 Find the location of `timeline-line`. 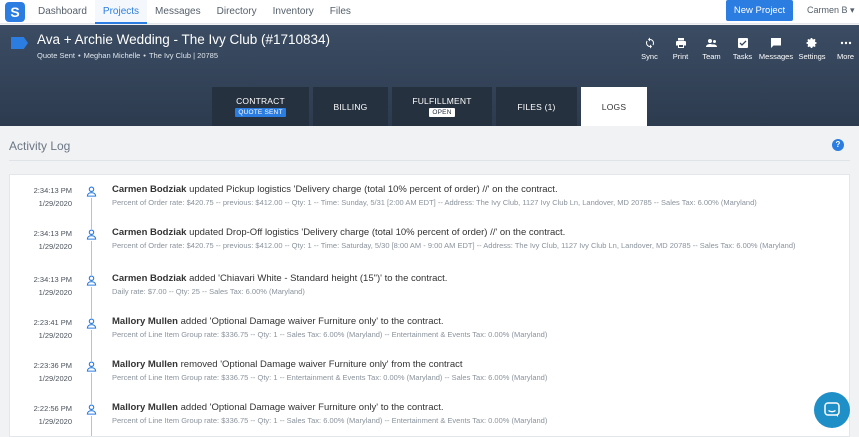

timeline-line is located at coordinates (91, 311).